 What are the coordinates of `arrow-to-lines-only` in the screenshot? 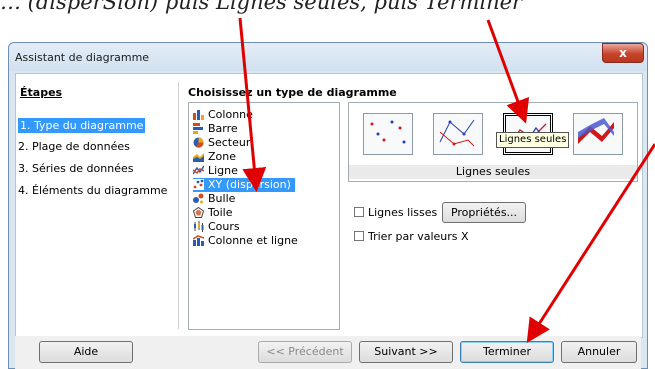 It's located at (508, 71).